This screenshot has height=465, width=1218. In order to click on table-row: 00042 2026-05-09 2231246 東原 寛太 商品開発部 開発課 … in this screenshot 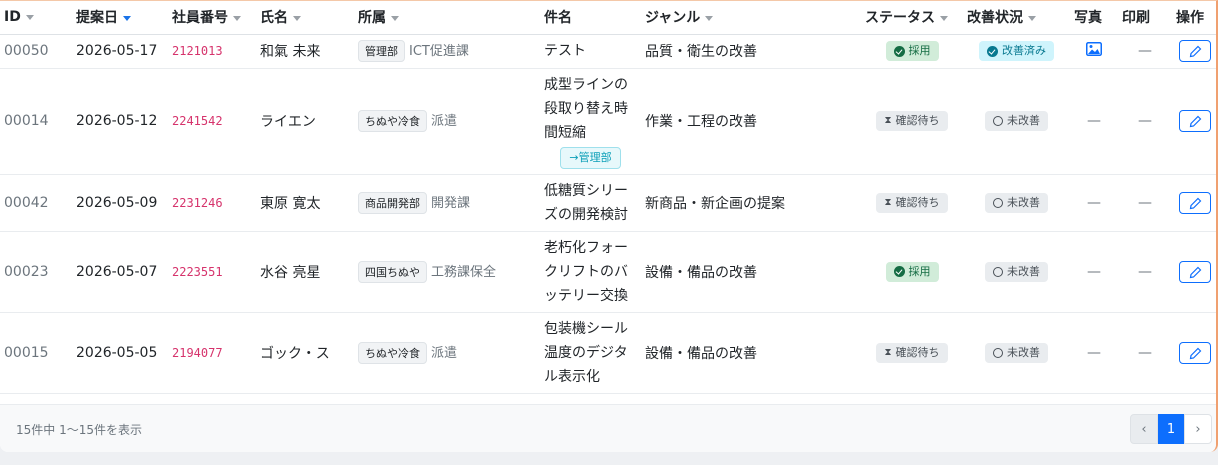, I will do `click(608, 203)`.